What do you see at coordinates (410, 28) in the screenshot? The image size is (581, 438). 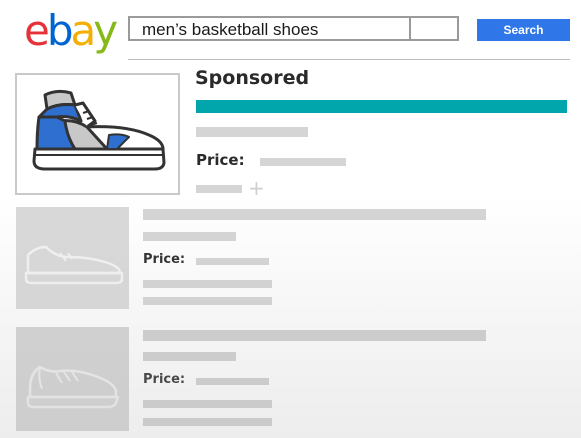 I see `search-category-divider` at bounding box center [410, 28].